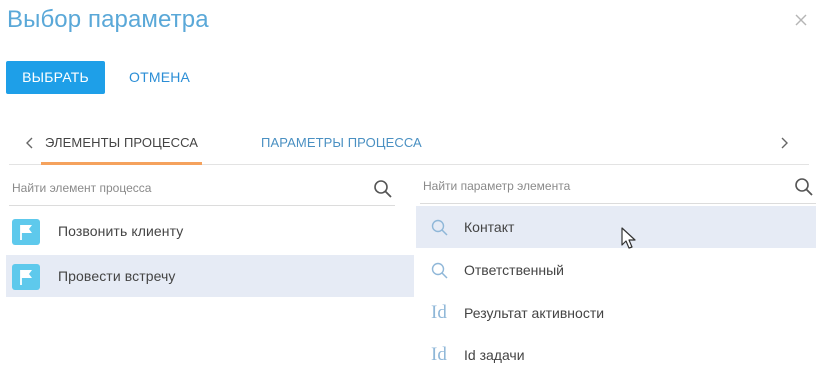 The image size is (816, 376). What do you see at coordinates (616, 355) in the screenshot?
I see `list-item: Id Id задачи` at bounding box center [616, 355].